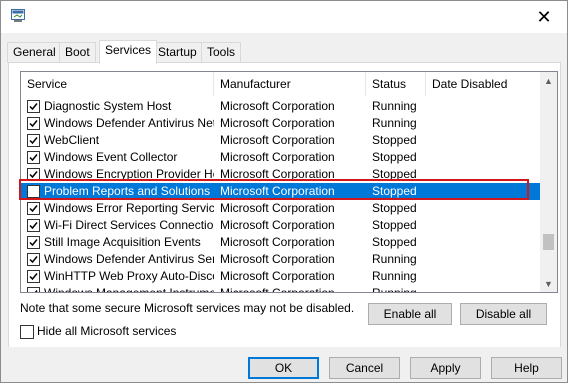 Image resolution: width=568 pixels, height=383 pixels. Describe the element at coordinates (283, 368) in the screenshot. I see `ok-button: OK` at that location.